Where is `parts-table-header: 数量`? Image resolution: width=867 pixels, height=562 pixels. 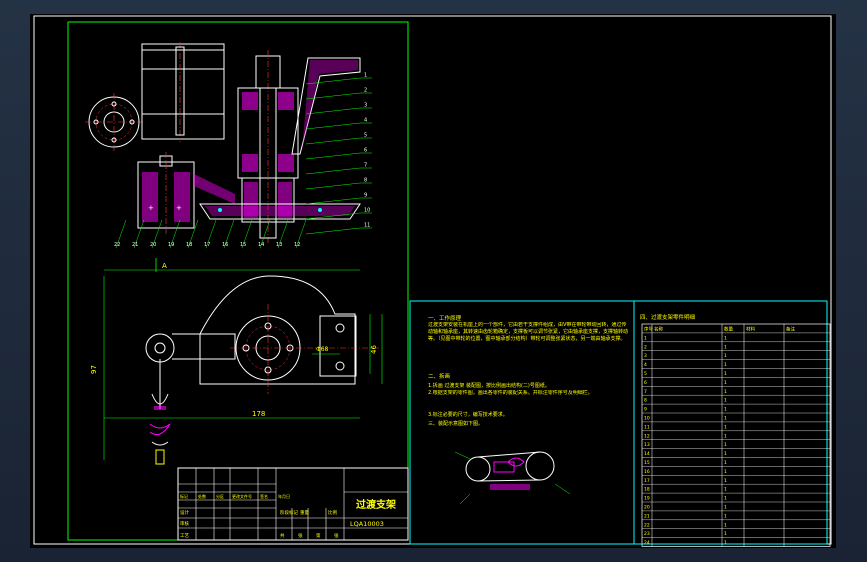
parts-table-header: 数量 is located at coordinates (728, 329).